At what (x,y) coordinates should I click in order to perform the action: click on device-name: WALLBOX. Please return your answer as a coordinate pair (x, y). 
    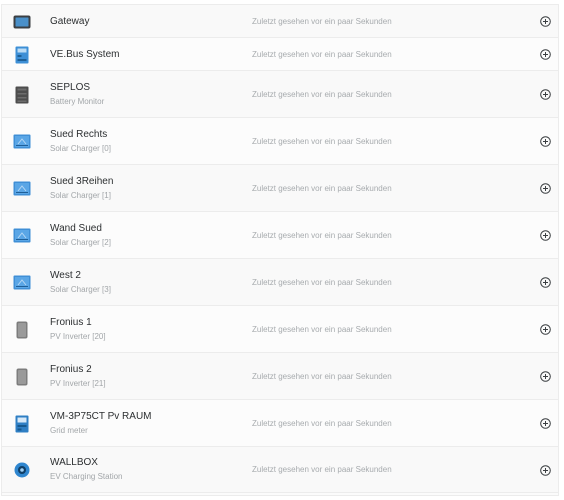
    Looking at the image, I should click on (74, 462).